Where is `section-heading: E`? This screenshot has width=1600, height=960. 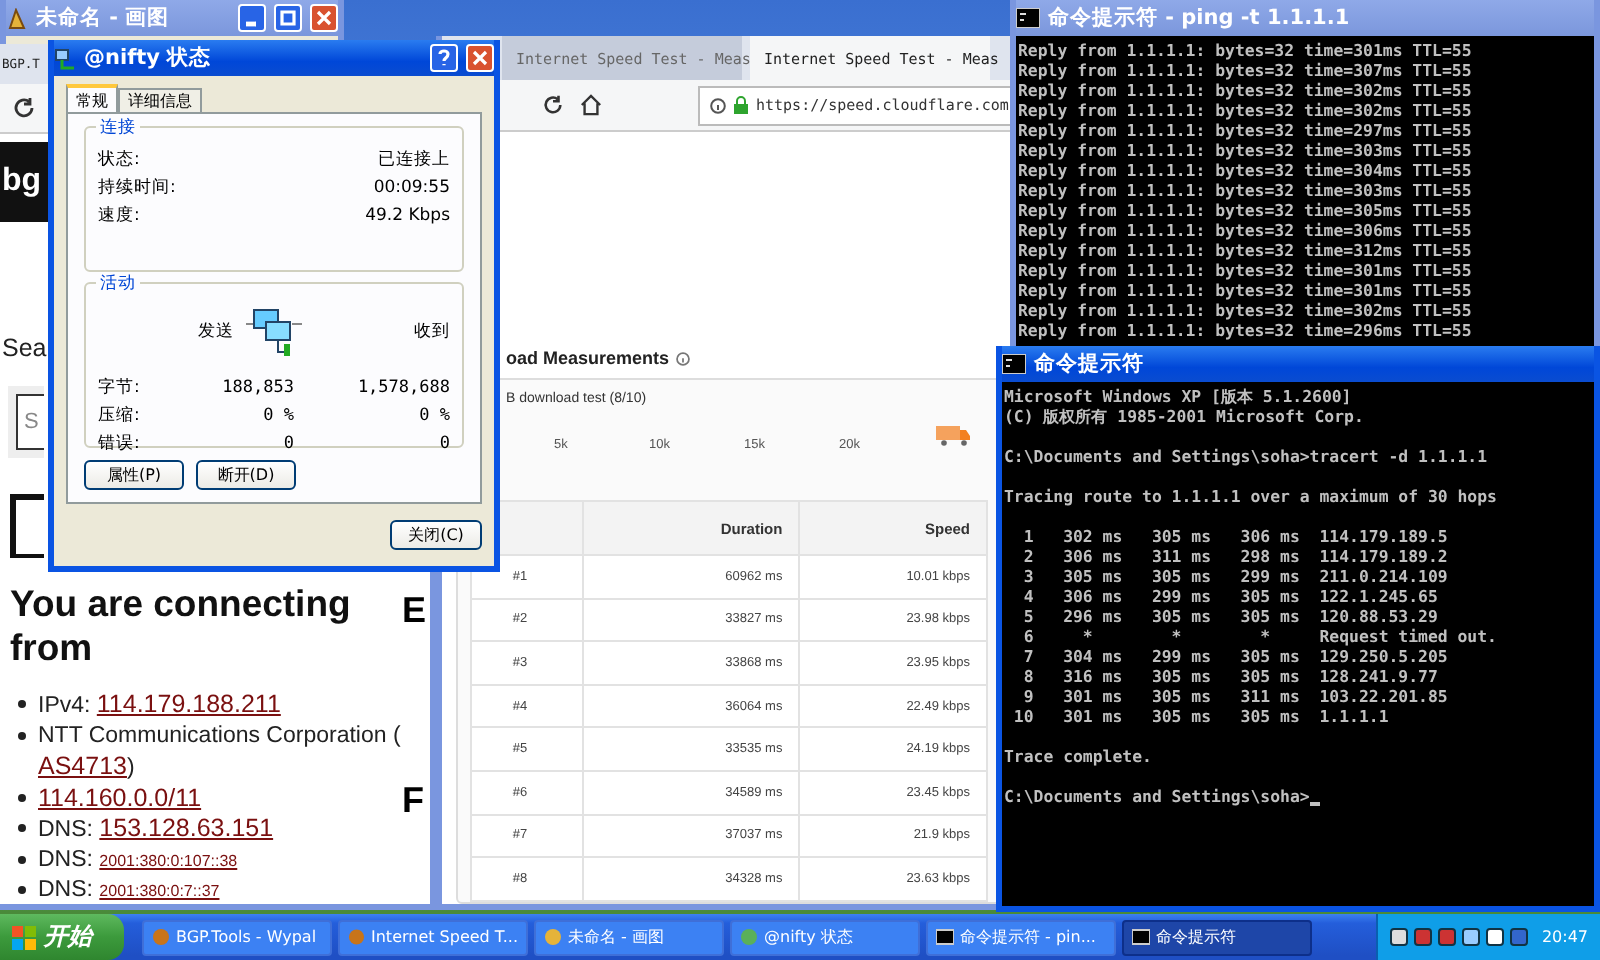
section-heading: E is located at coordinates (415, 611).